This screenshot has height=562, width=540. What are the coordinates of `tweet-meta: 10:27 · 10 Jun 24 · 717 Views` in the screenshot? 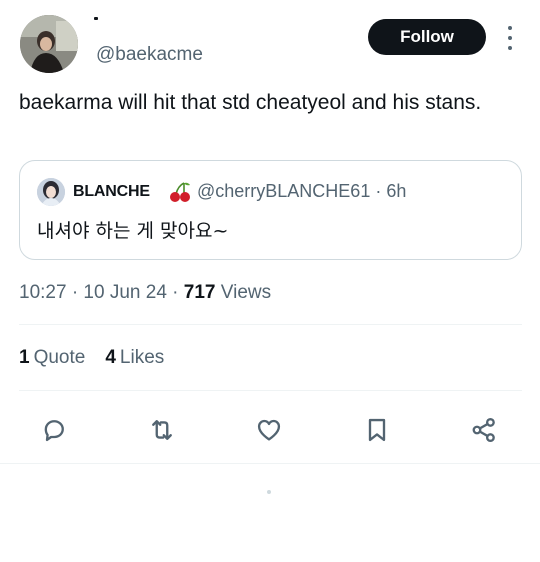 It's located at (145, 293).